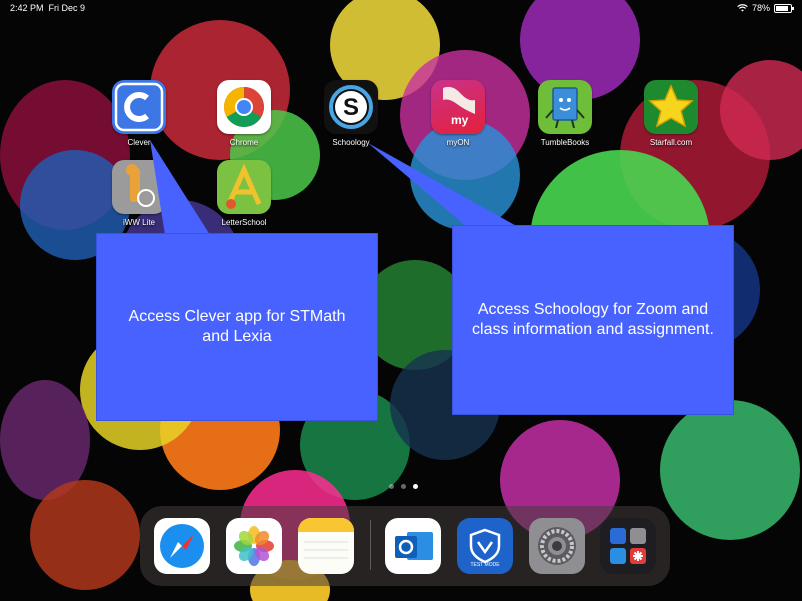 The image size is (802, 601). I want to click on app-label: LetterSchool, so click(244, 222).